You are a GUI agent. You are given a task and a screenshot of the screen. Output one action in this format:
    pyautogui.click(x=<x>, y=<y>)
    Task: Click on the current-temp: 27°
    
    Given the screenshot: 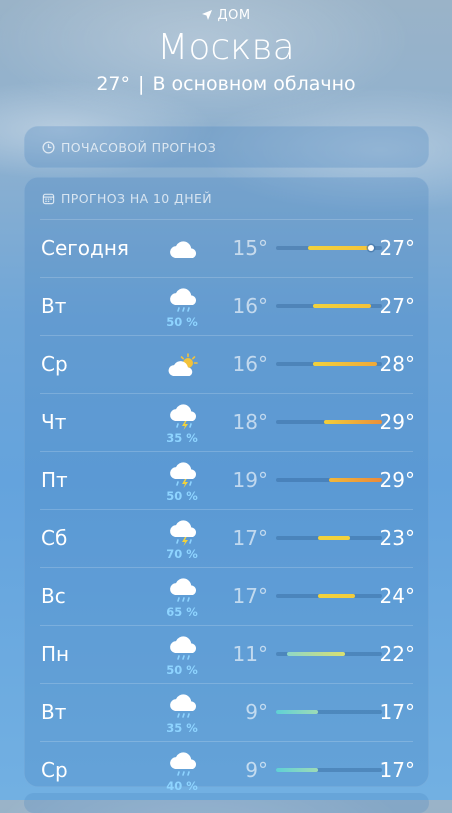 What is the action you would take?
    pyautogui.click(x=113, y=84)
    